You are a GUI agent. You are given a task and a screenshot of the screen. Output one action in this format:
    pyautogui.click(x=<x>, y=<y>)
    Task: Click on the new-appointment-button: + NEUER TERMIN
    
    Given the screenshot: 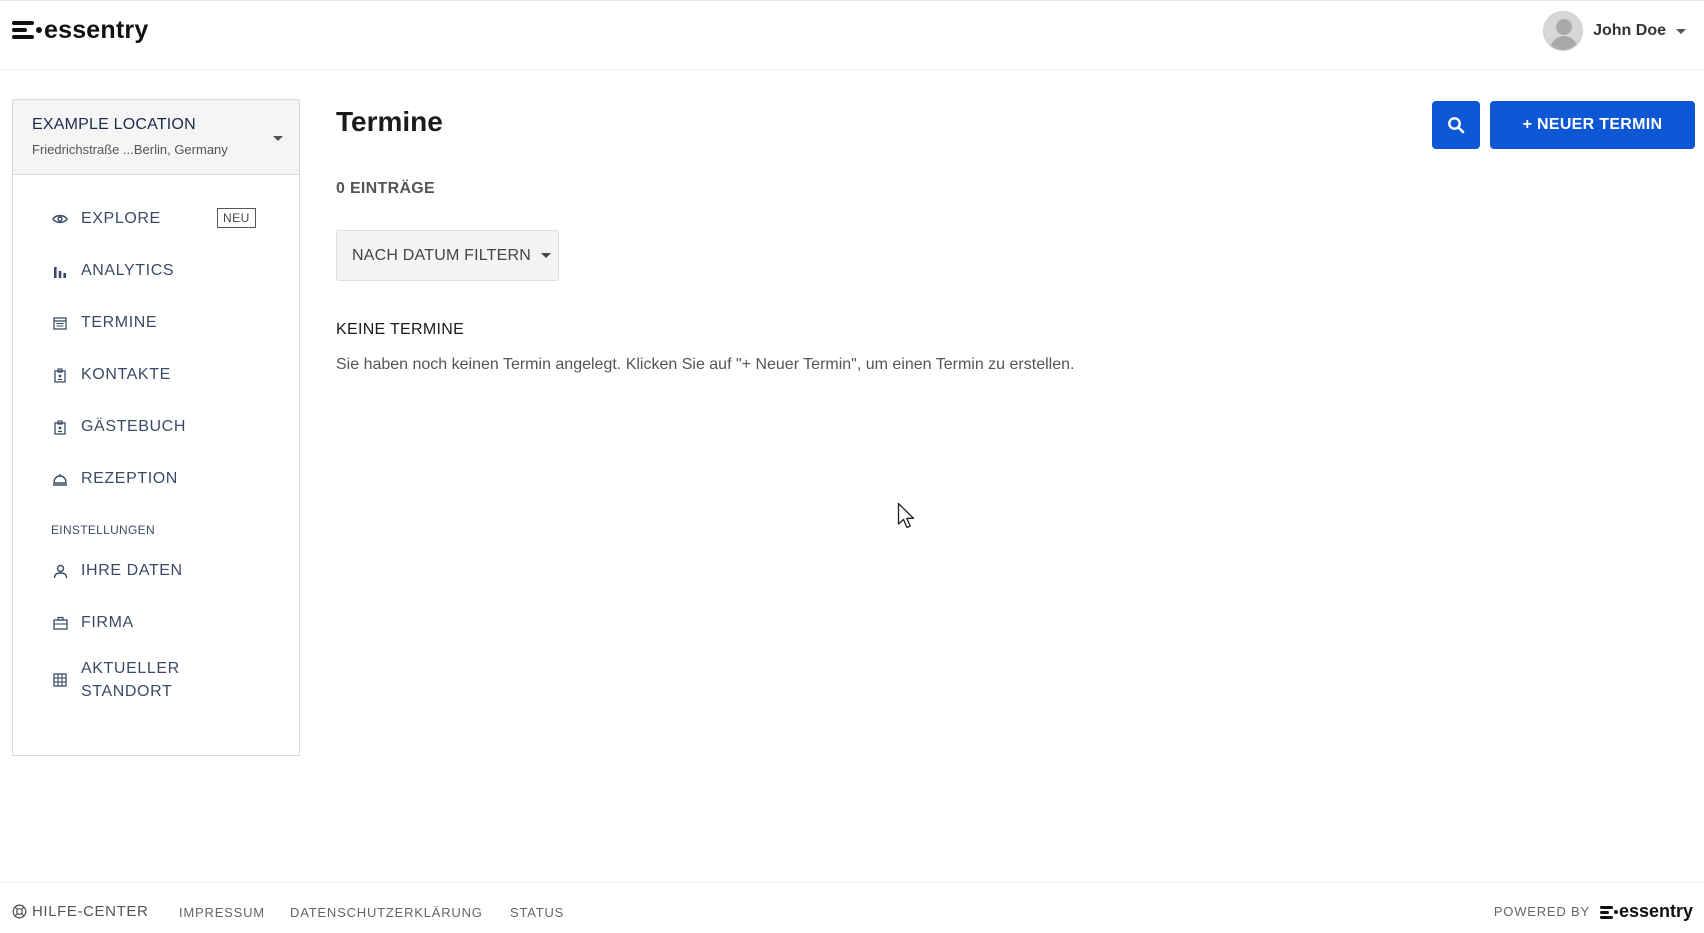 What is the action you would take?
    pyautogui.click(x=1592, y=125)
    